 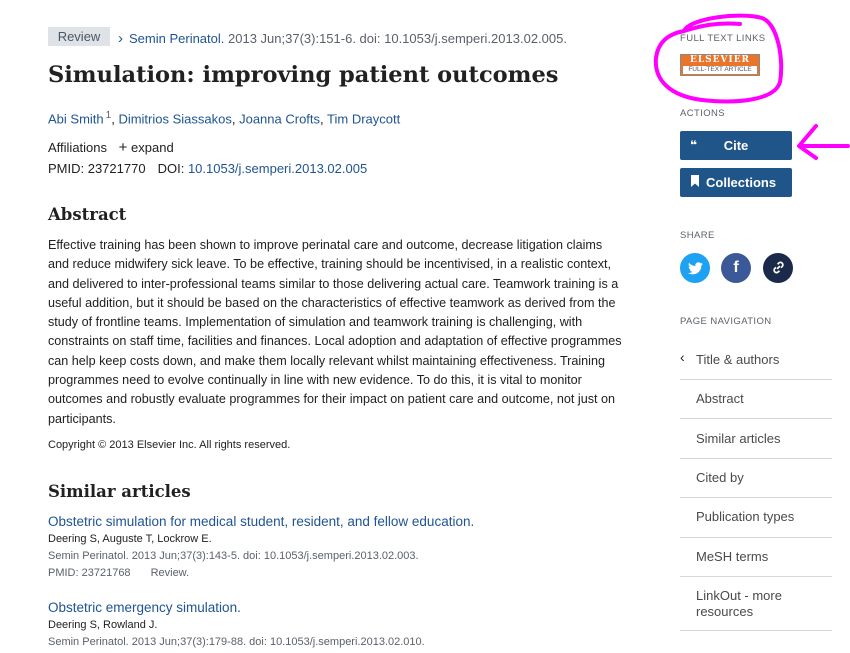 I want to click on similar-article-type: Review., so click(x=170, y=573).